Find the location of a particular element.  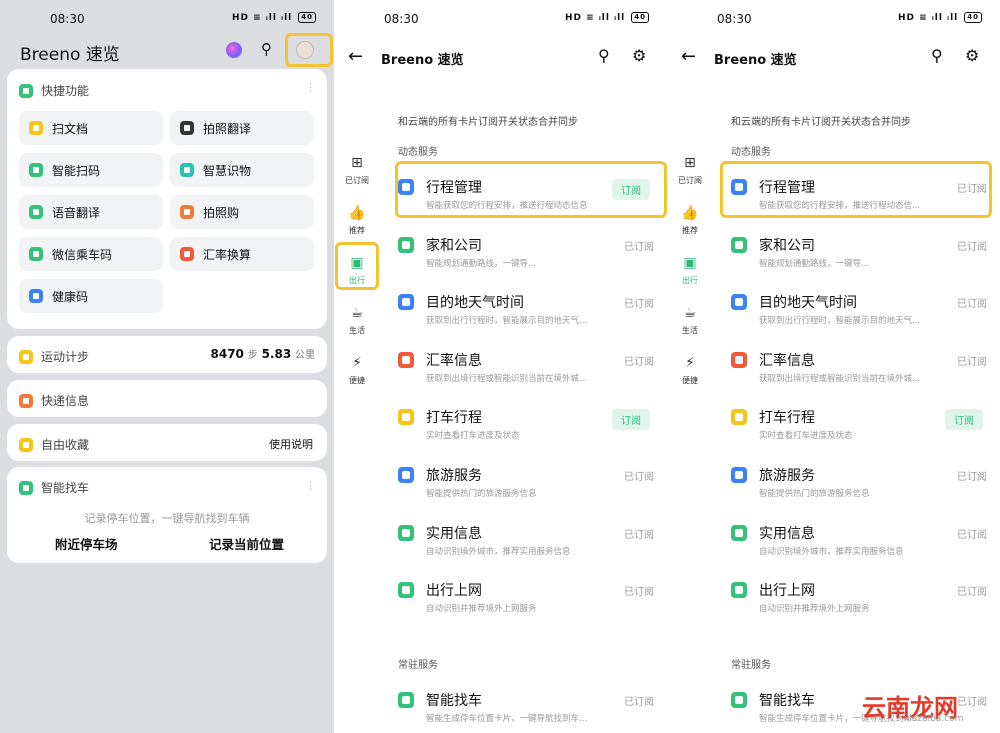

steps-card: 运动计步 8470 步 5.83 公里 is located at coordinates (167, 354).